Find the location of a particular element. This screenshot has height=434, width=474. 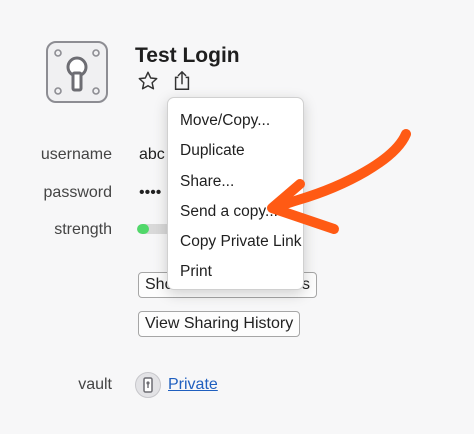

share-button is located at coordinates (182, 81).